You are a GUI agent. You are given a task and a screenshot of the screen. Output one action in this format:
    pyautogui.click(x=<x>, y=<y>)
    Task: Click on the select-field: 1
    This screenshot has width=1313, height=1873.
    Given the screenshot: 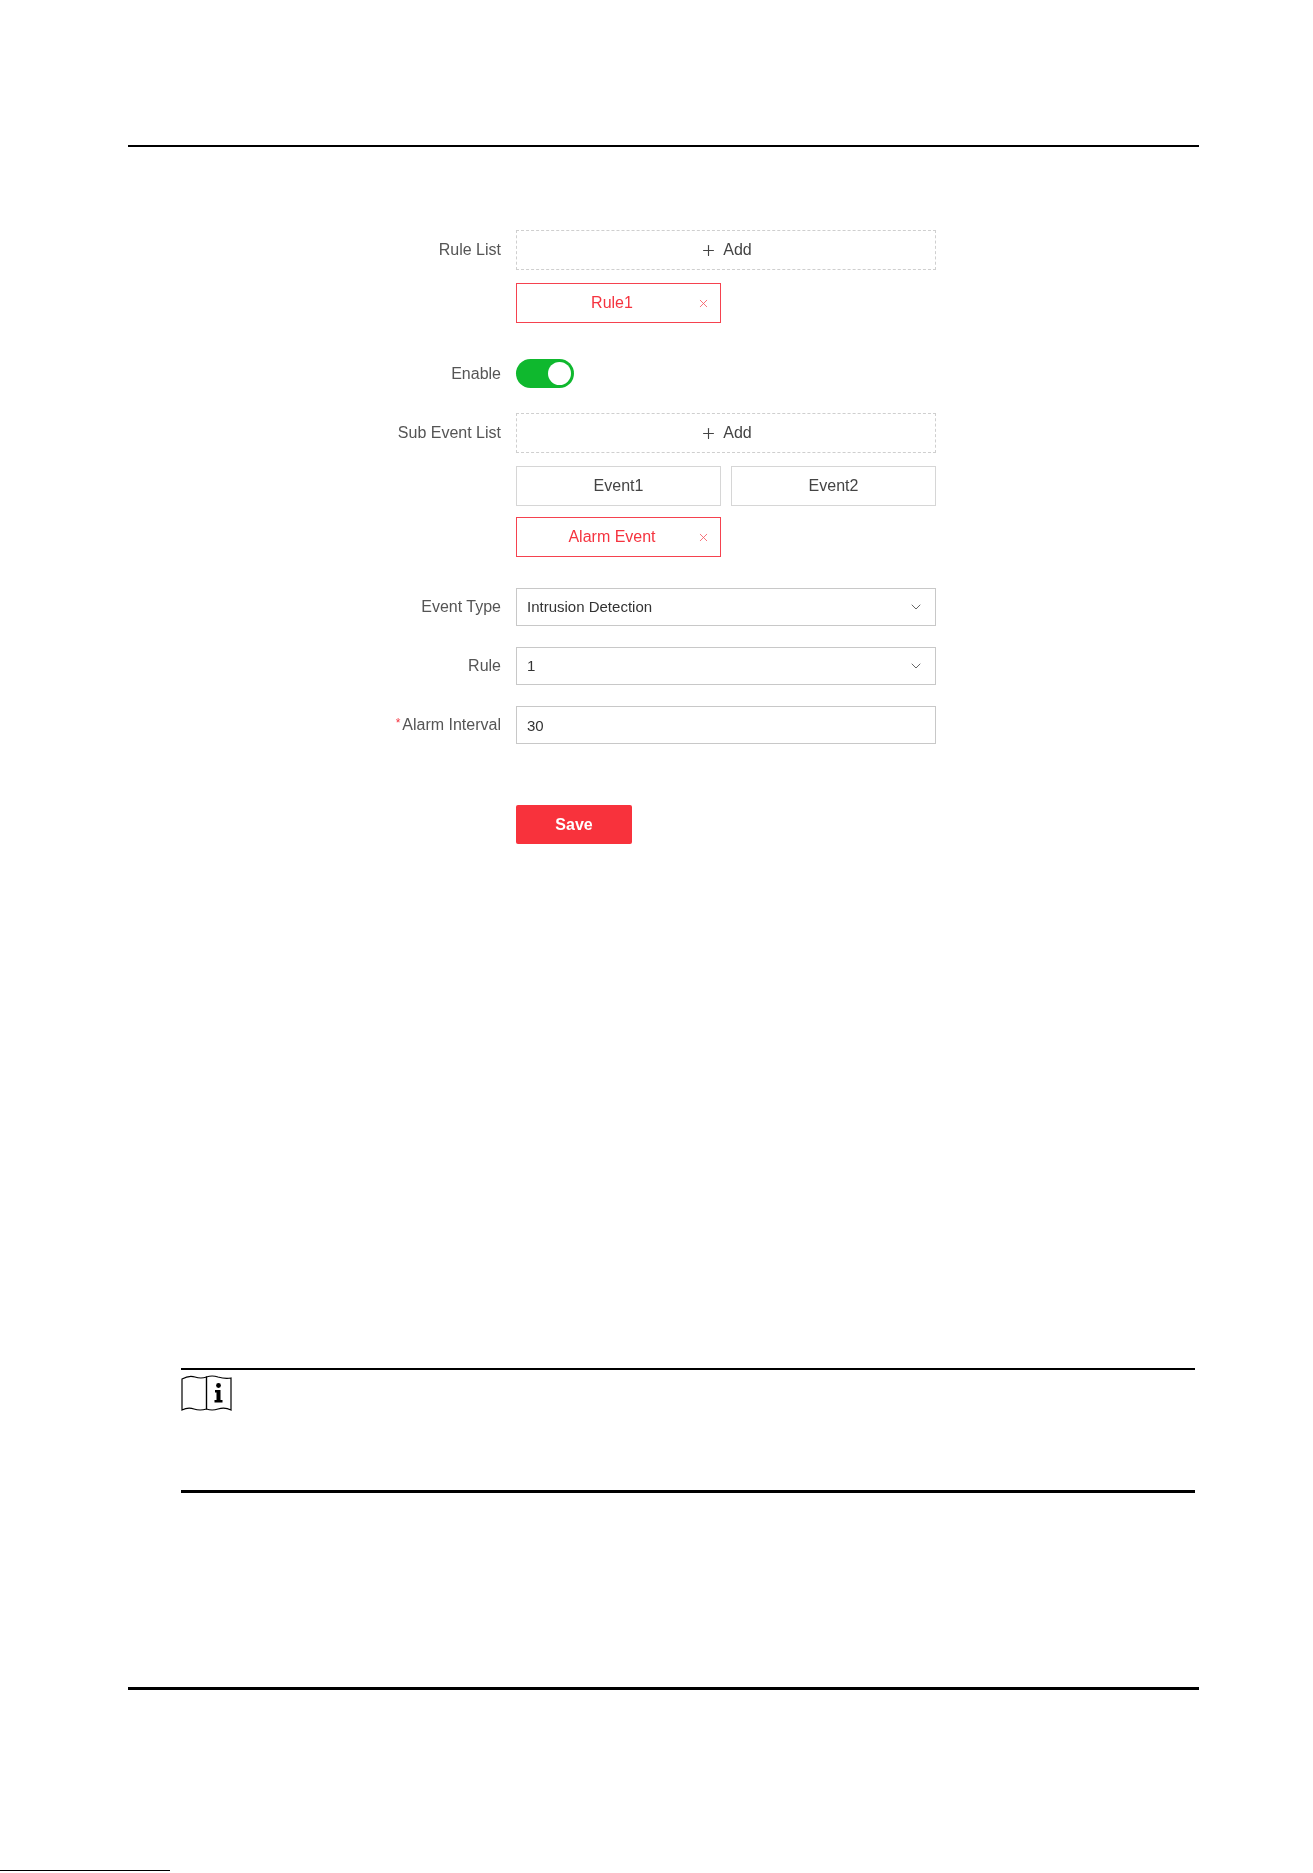 What is the action you would take?
    pyautogui.click(x=726, y=666)
    